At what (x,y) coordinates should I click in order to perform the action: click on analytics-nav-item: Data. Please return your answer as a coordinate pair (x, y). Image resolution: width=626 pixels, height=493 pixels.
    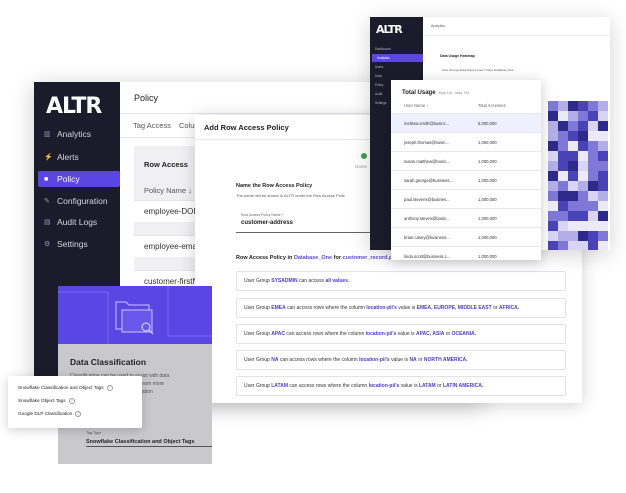
    Looking at the image, I should click on (396, 76).